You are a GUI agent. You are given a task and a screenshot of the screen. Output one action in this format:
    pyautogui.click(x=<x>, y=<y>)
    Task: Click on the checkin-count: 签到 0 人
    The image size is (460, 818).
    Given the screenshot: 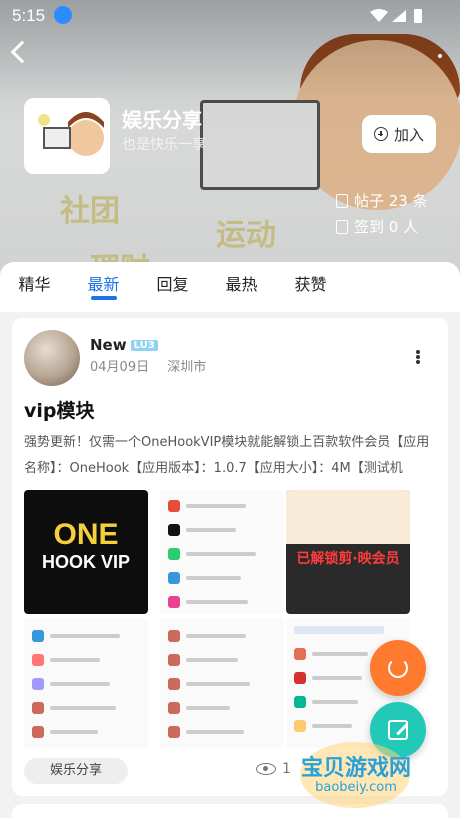 What is the action you would take?
    pyautogui.click(x=377, y=226)
    